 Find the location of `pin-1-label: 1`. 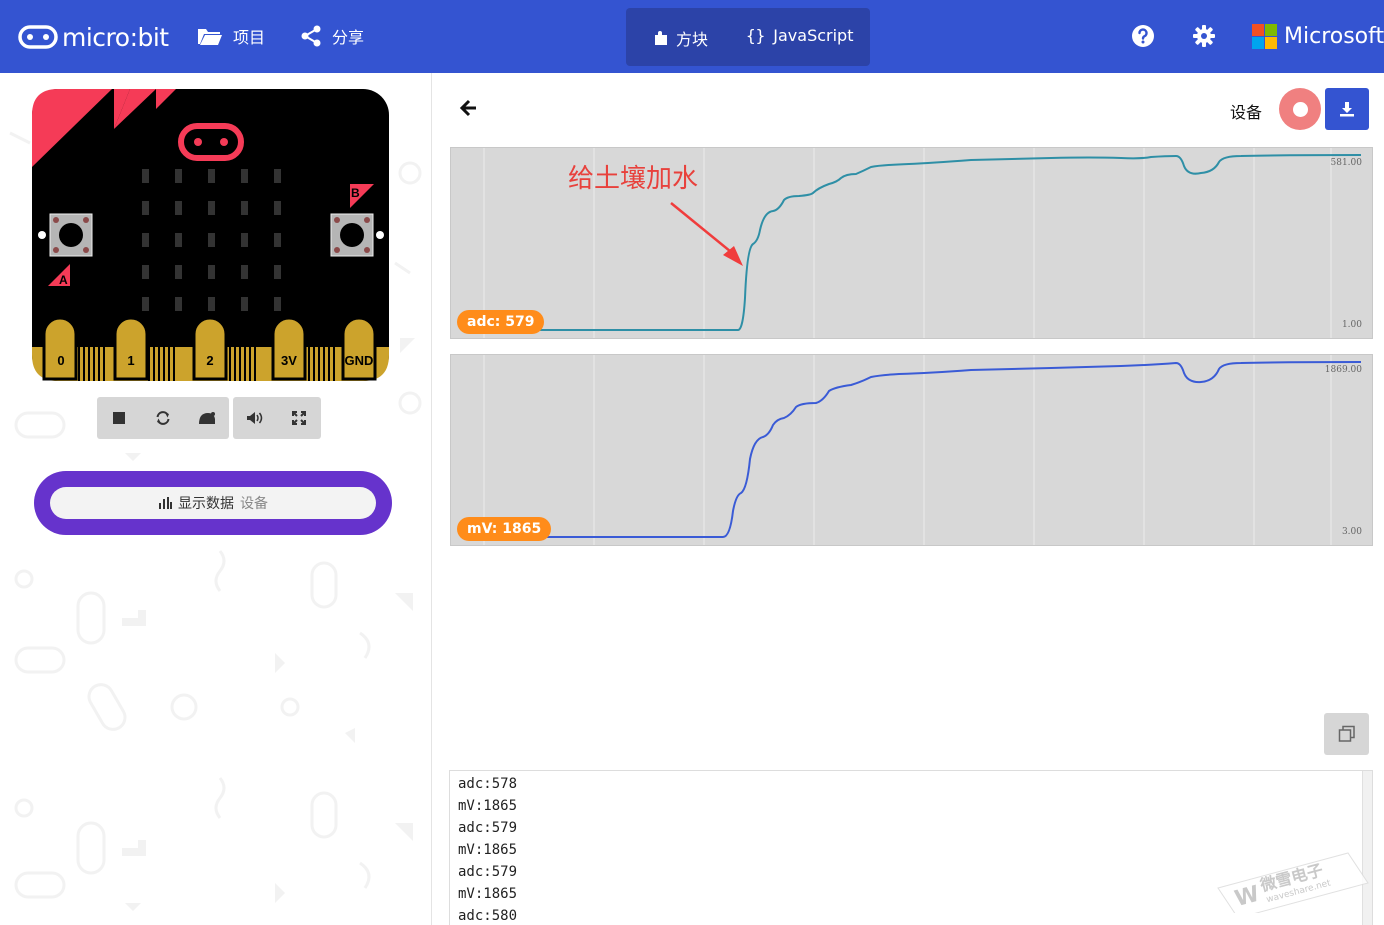

pin-1-label: 1 is located at coordinates (130, 360).